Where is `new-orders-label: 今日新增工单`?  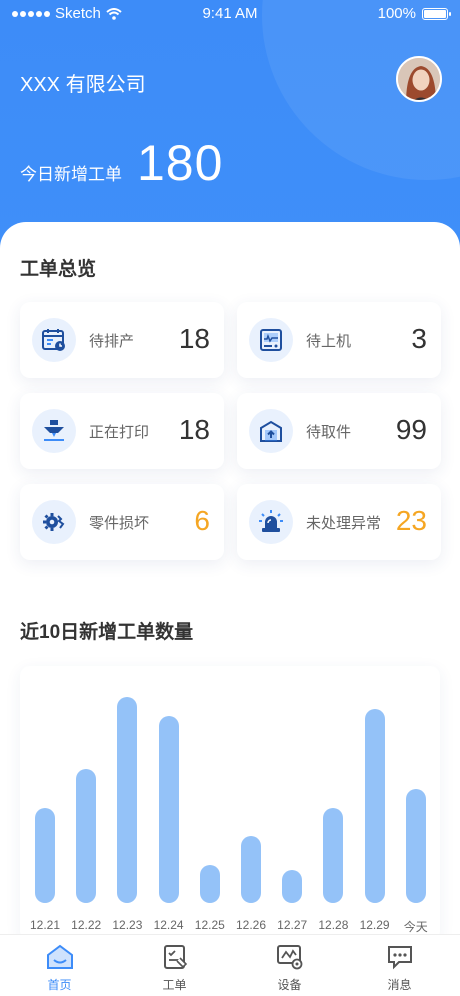 new-orders-label: 今日新增工单 is located at coordinates (71, 174).